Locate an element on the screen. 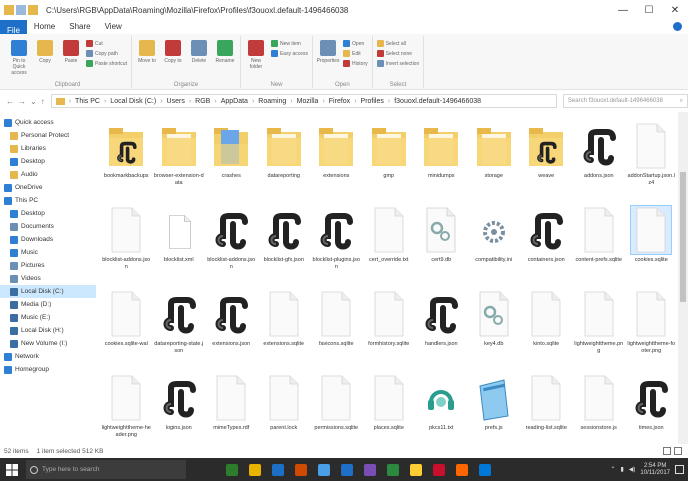 This screenshot has width=688, height=481. start-button is located at coordinates (12, 469).